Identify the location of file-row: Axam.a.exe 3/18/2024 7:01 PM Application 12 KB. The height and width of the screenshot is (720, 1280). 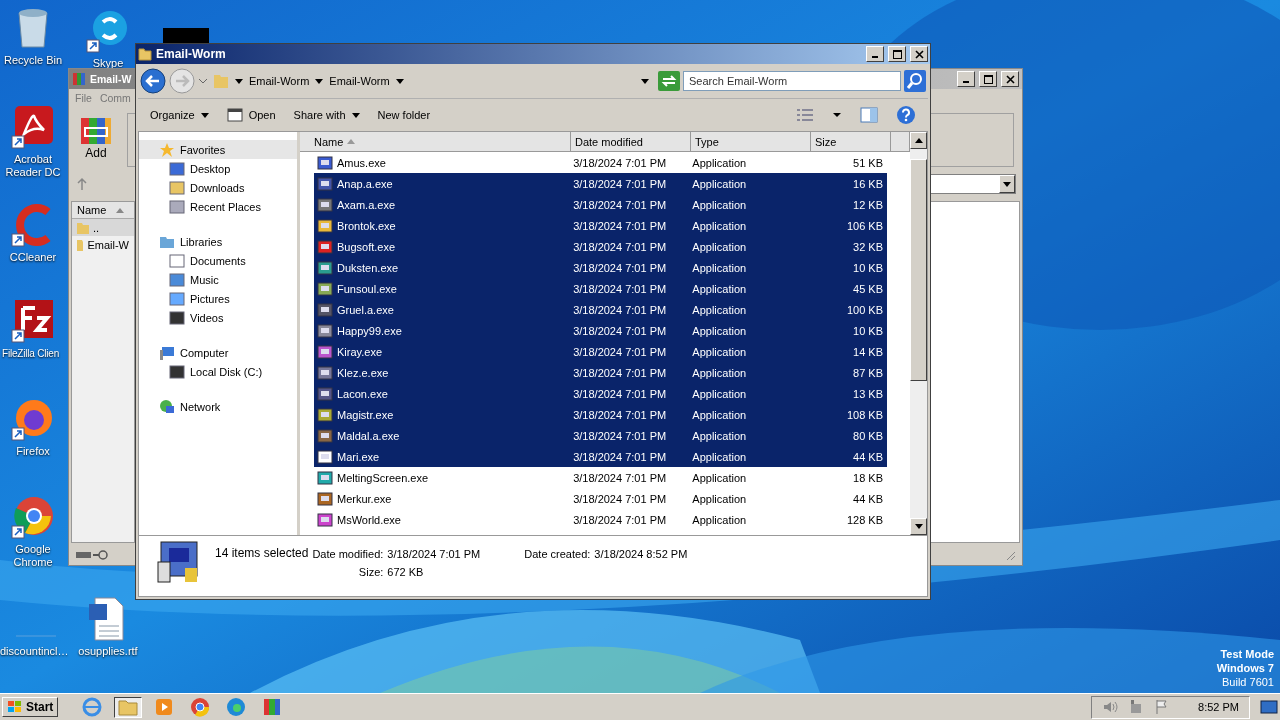
(600, 204).